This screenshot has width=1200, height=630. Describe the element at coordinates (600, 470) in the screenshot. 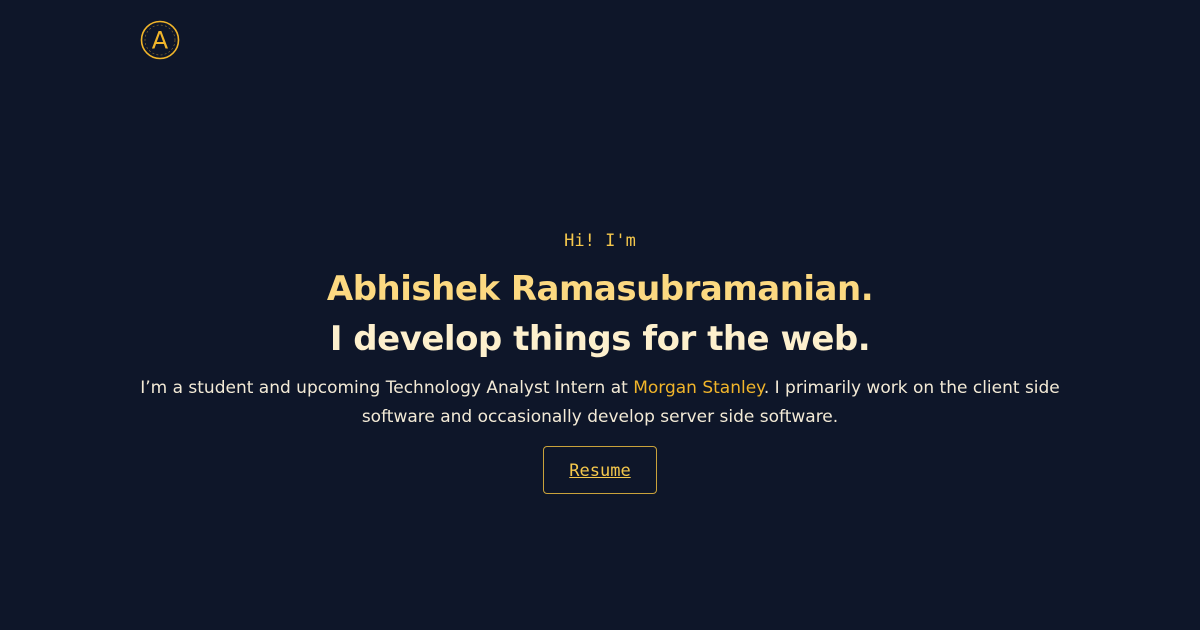

I see `resume-button: Resume` at that location.